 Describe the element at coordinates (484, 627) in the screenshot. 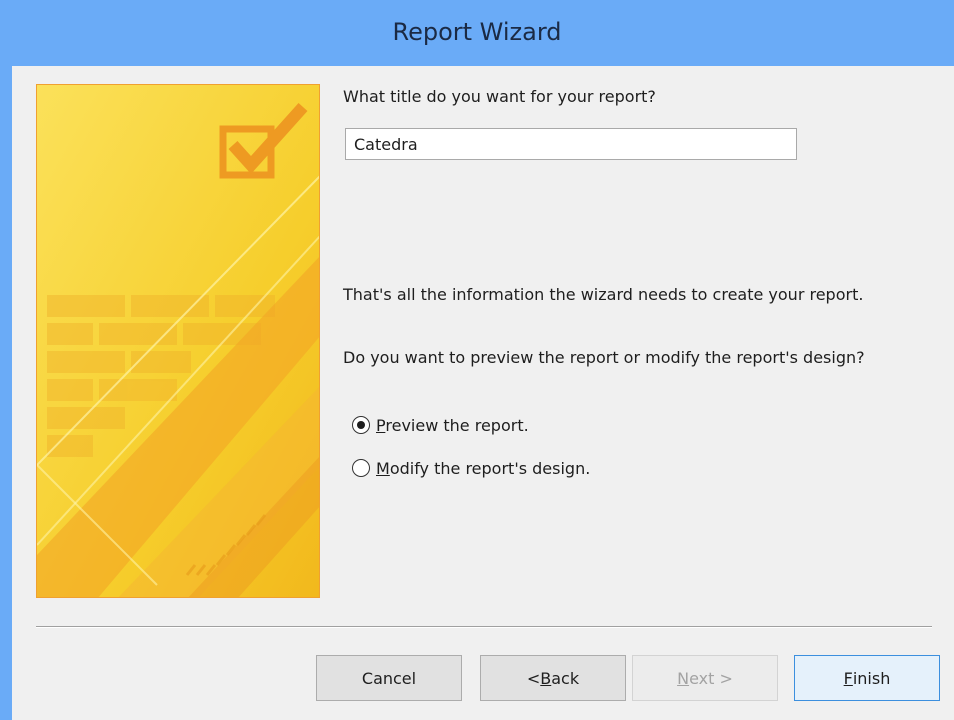

I see `footer-separator-highlight` at that location.